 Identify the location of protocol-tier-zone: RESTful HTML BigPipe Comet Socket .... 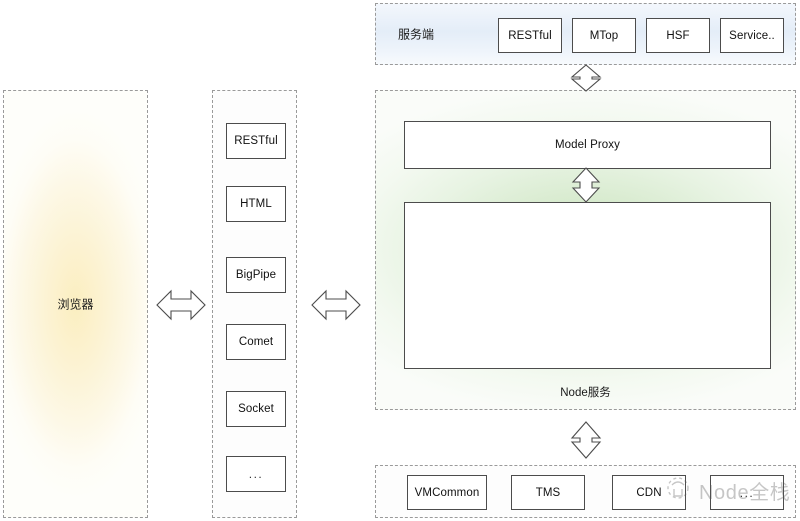
(254, 304).